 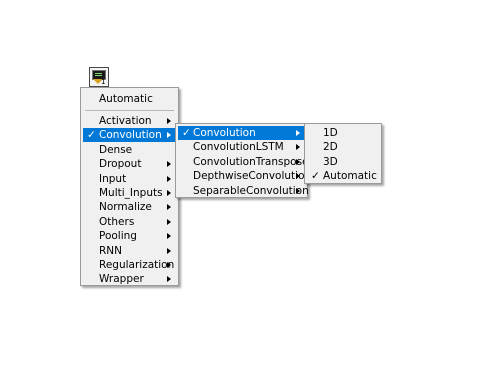 I want to click on menu-item-label: 2D, so click(x=330, y=147).